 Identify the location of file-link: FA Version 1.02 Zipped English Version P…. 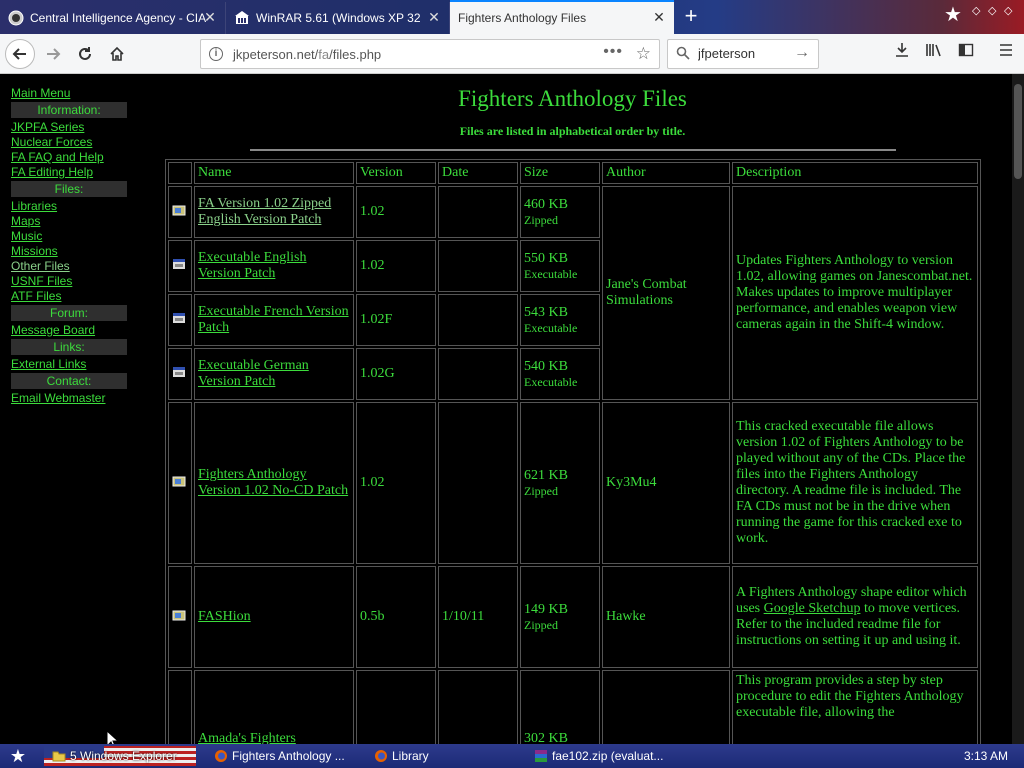
(264, 211).